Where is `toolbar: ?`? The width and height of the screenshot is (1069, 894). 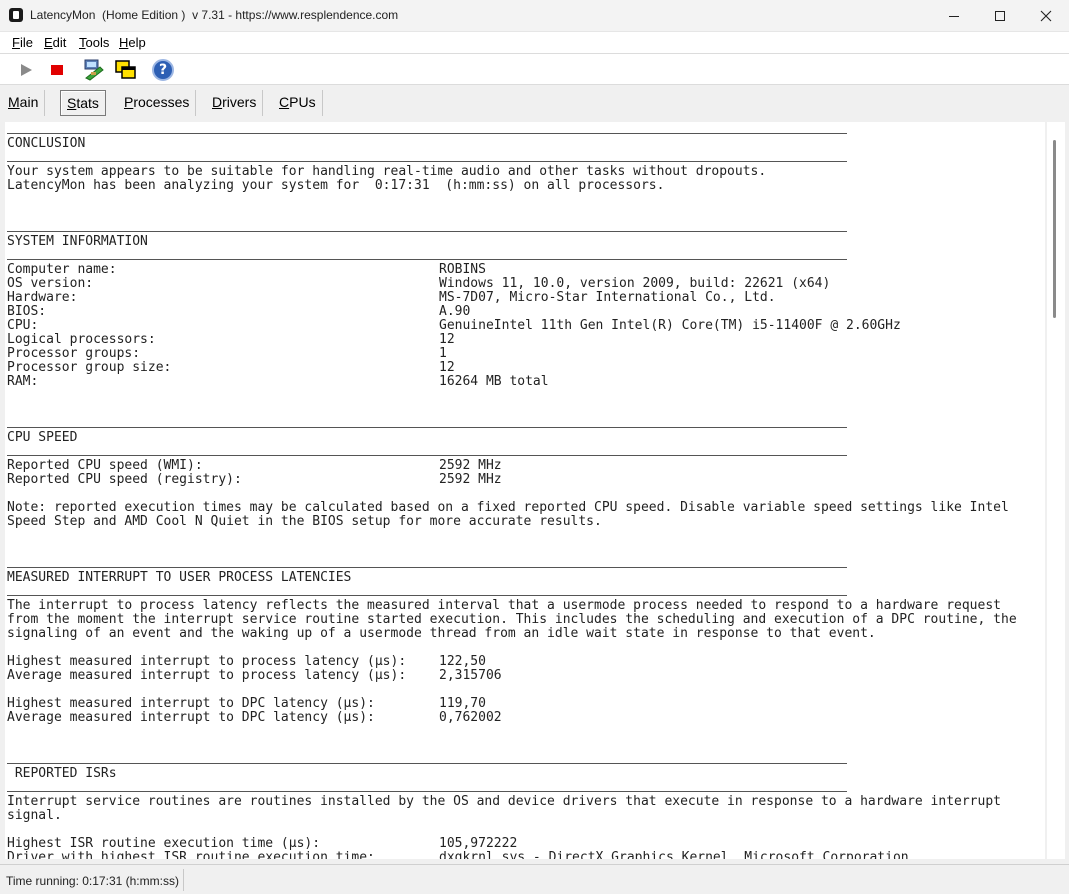
toolbar: ? is located at coordinates (534, 69).